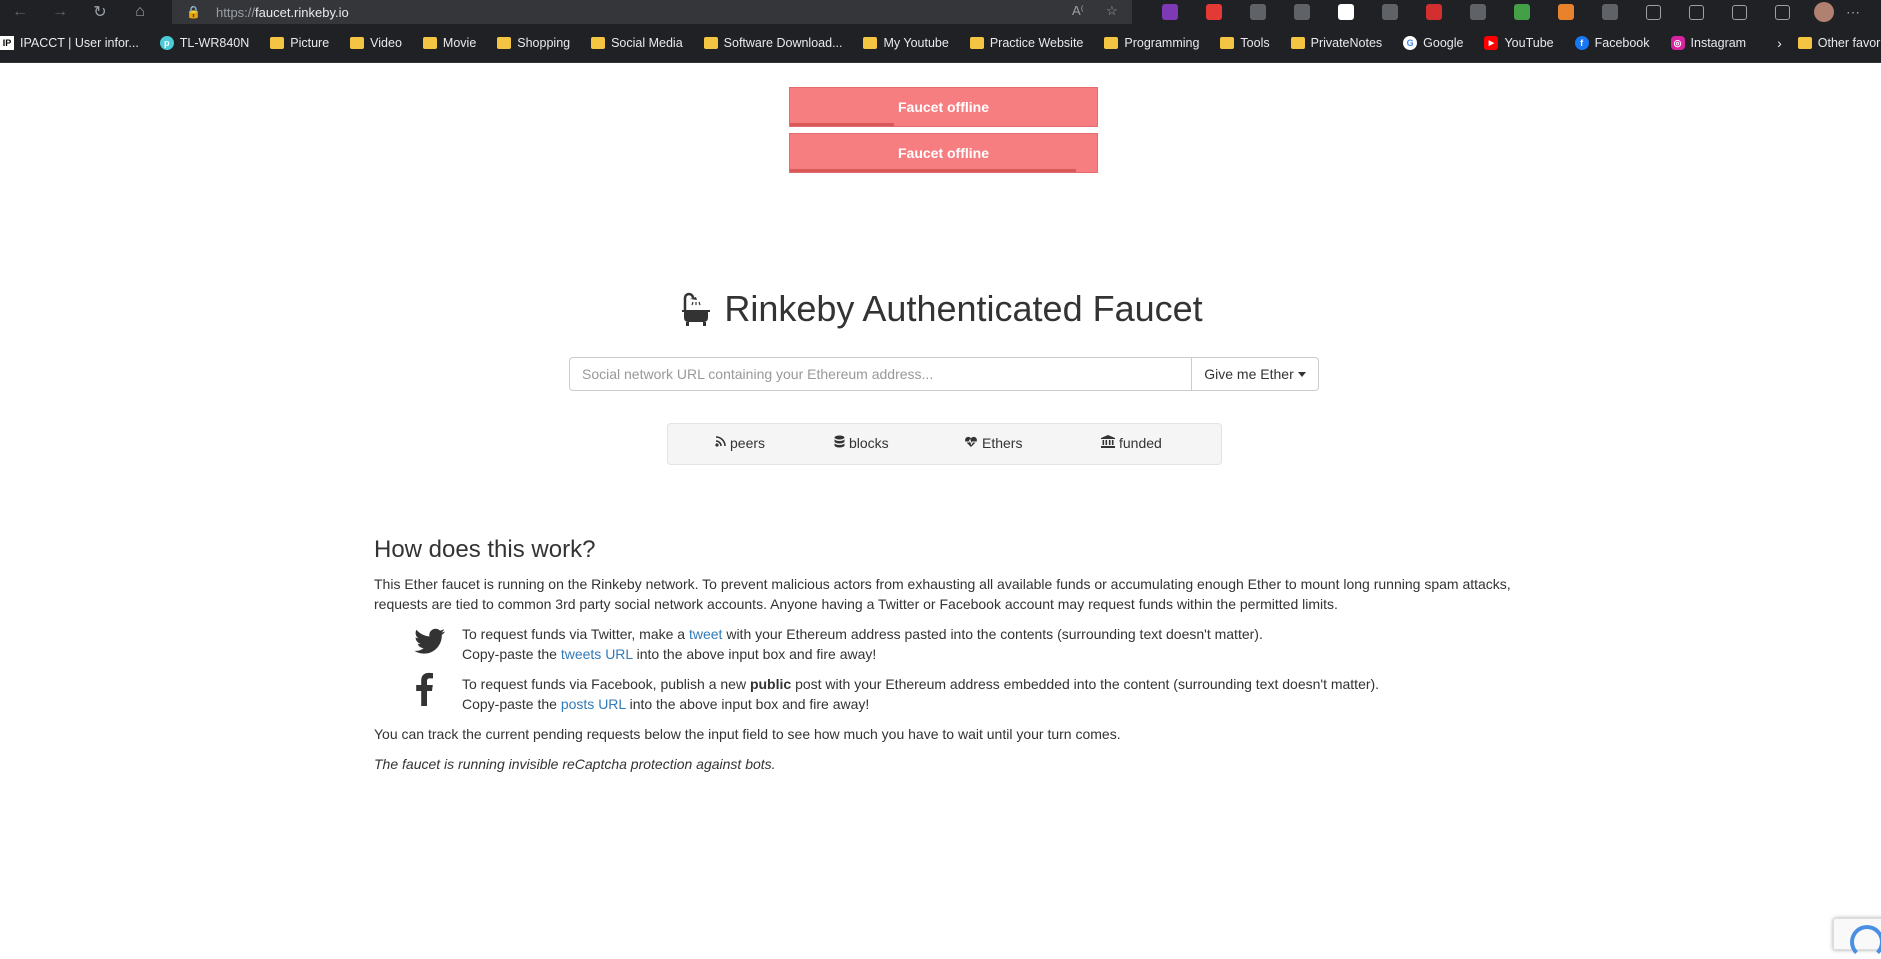 The width and height of the screenshot is (1881, 959). What do you see at coordinates (861, 443) in the screenshot?
I see `stat-blocks: blocks` at bounding box center [861, 443].